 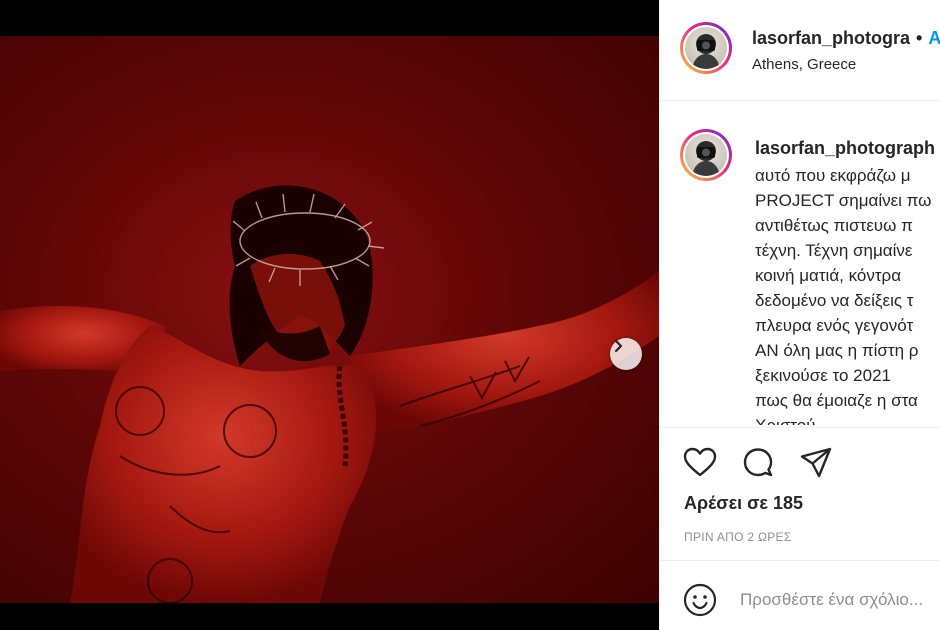 I want to click on comment-input, so click(x=840, y=600).